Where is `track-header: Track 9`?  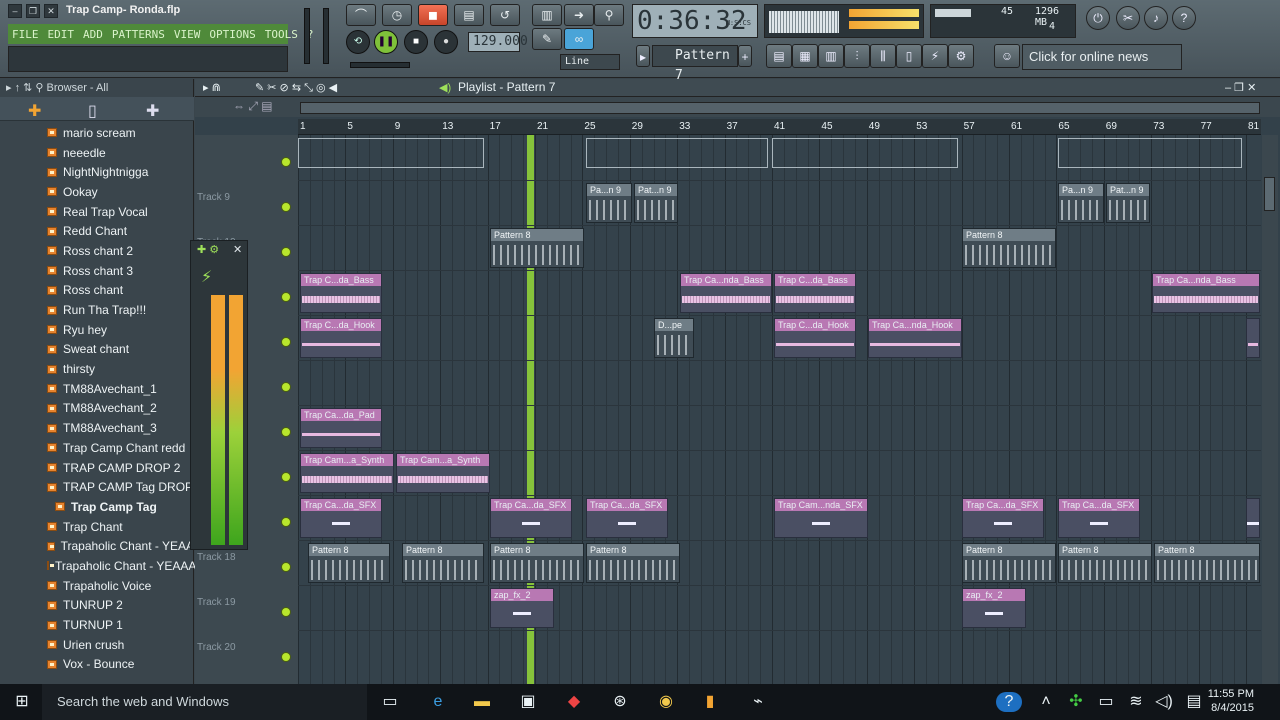 track-header: Track 9 is located at coordinates (246, 202).